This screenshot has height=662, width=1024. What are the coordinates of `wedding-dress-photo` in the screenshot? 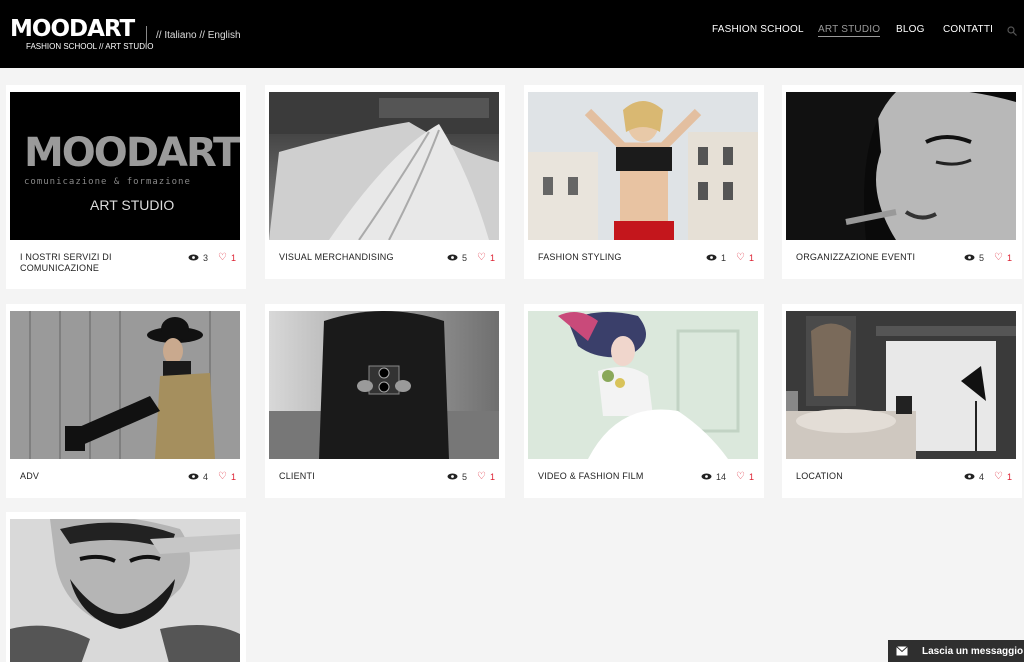 It's located at (384, 166).